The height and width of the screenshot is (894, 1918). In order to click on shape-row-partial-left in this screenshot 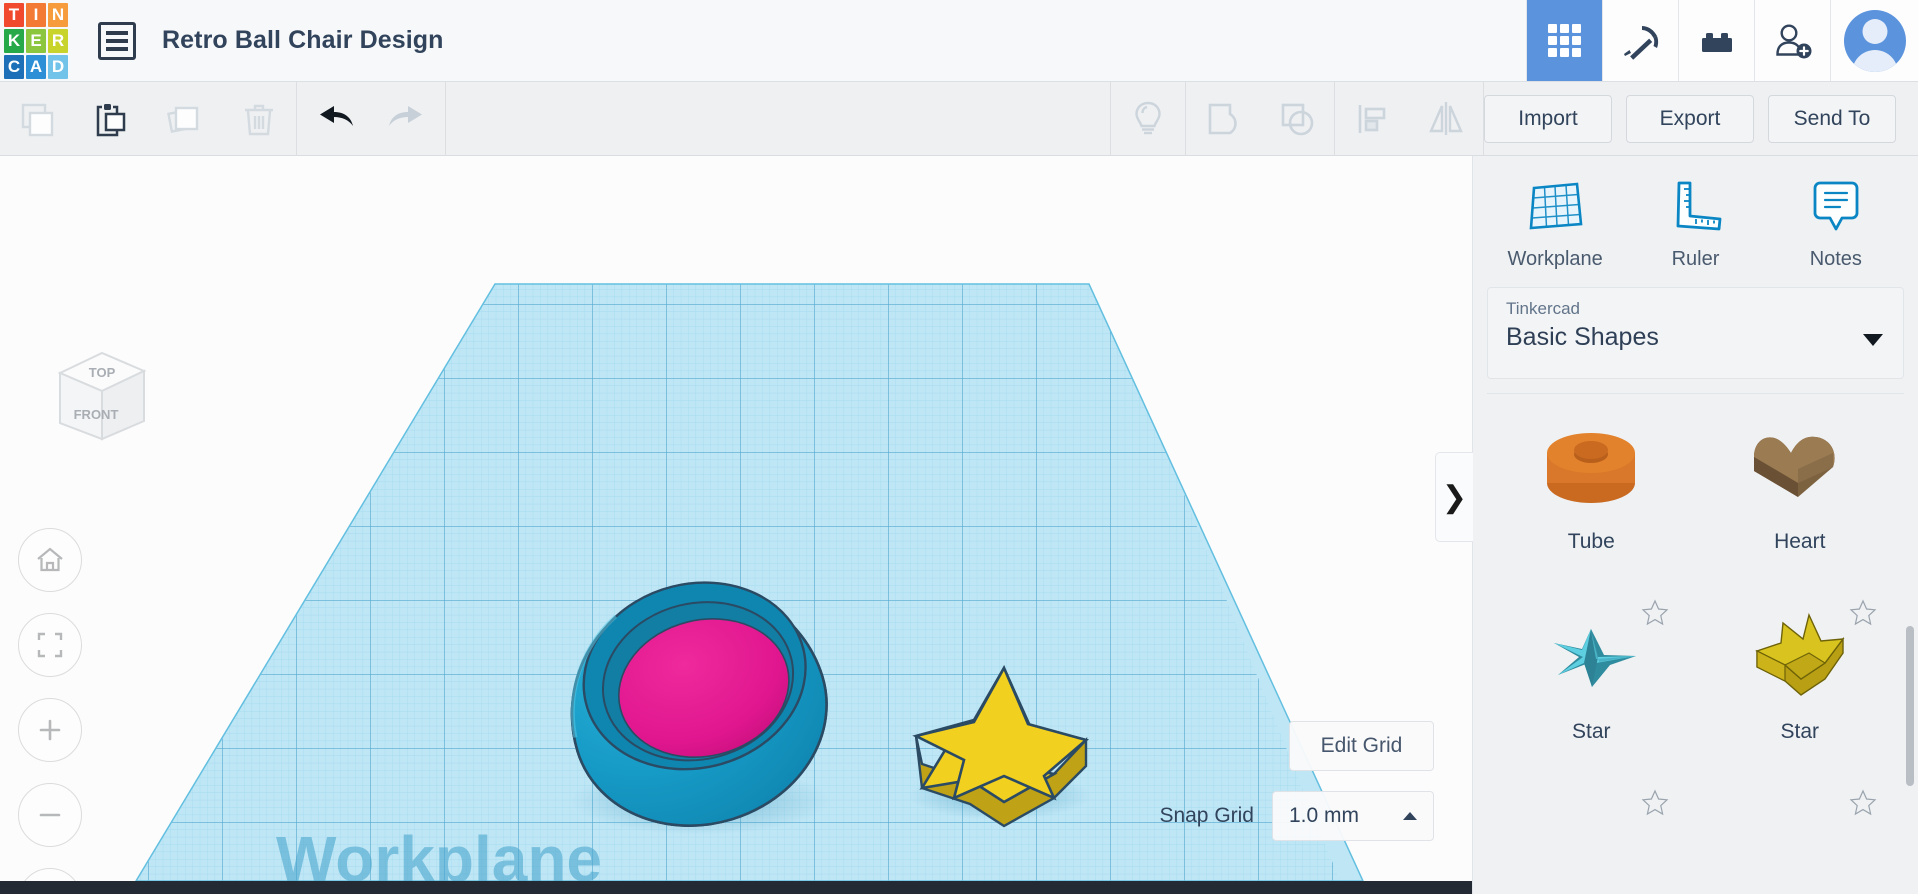, I will do `click(1591, 834)`.